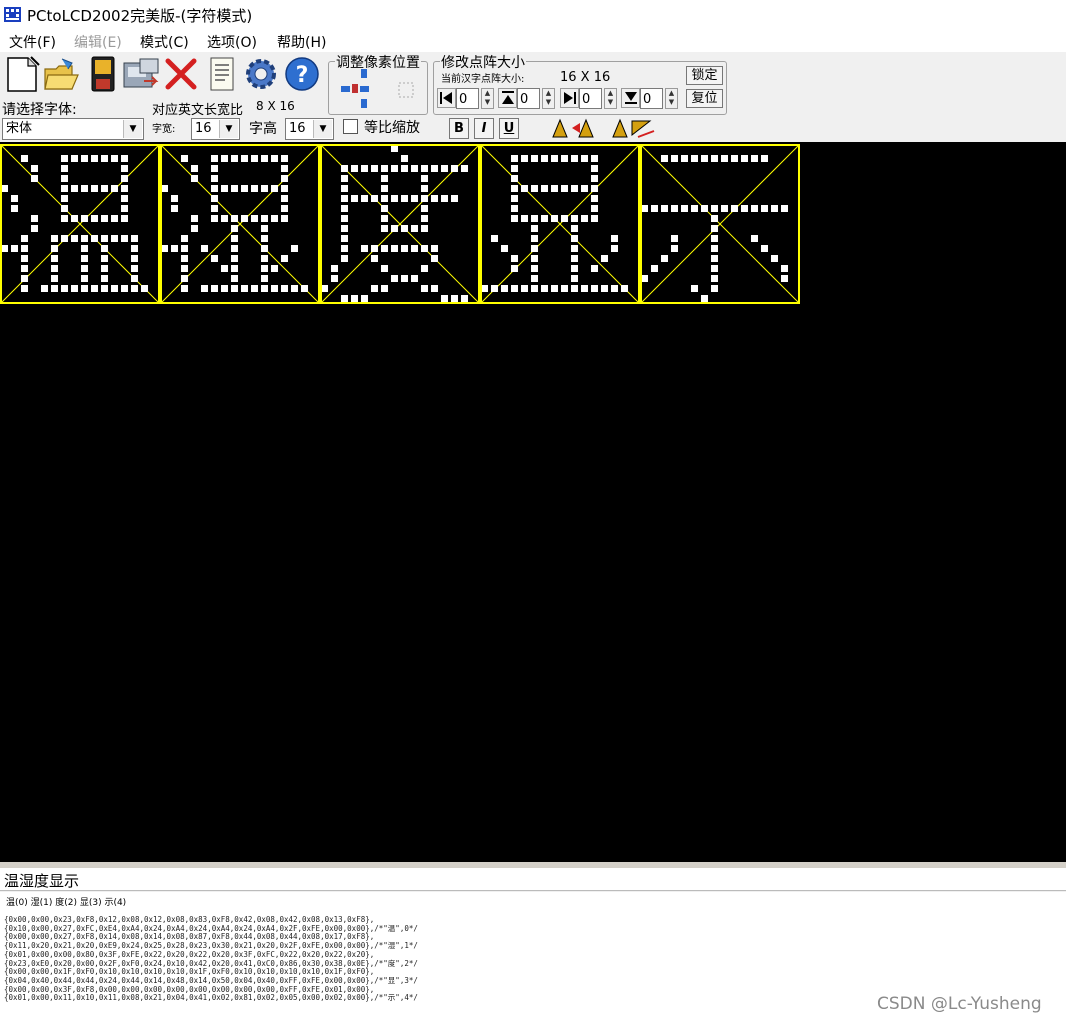  I want to click on rotate-icon, so click(573, 128).